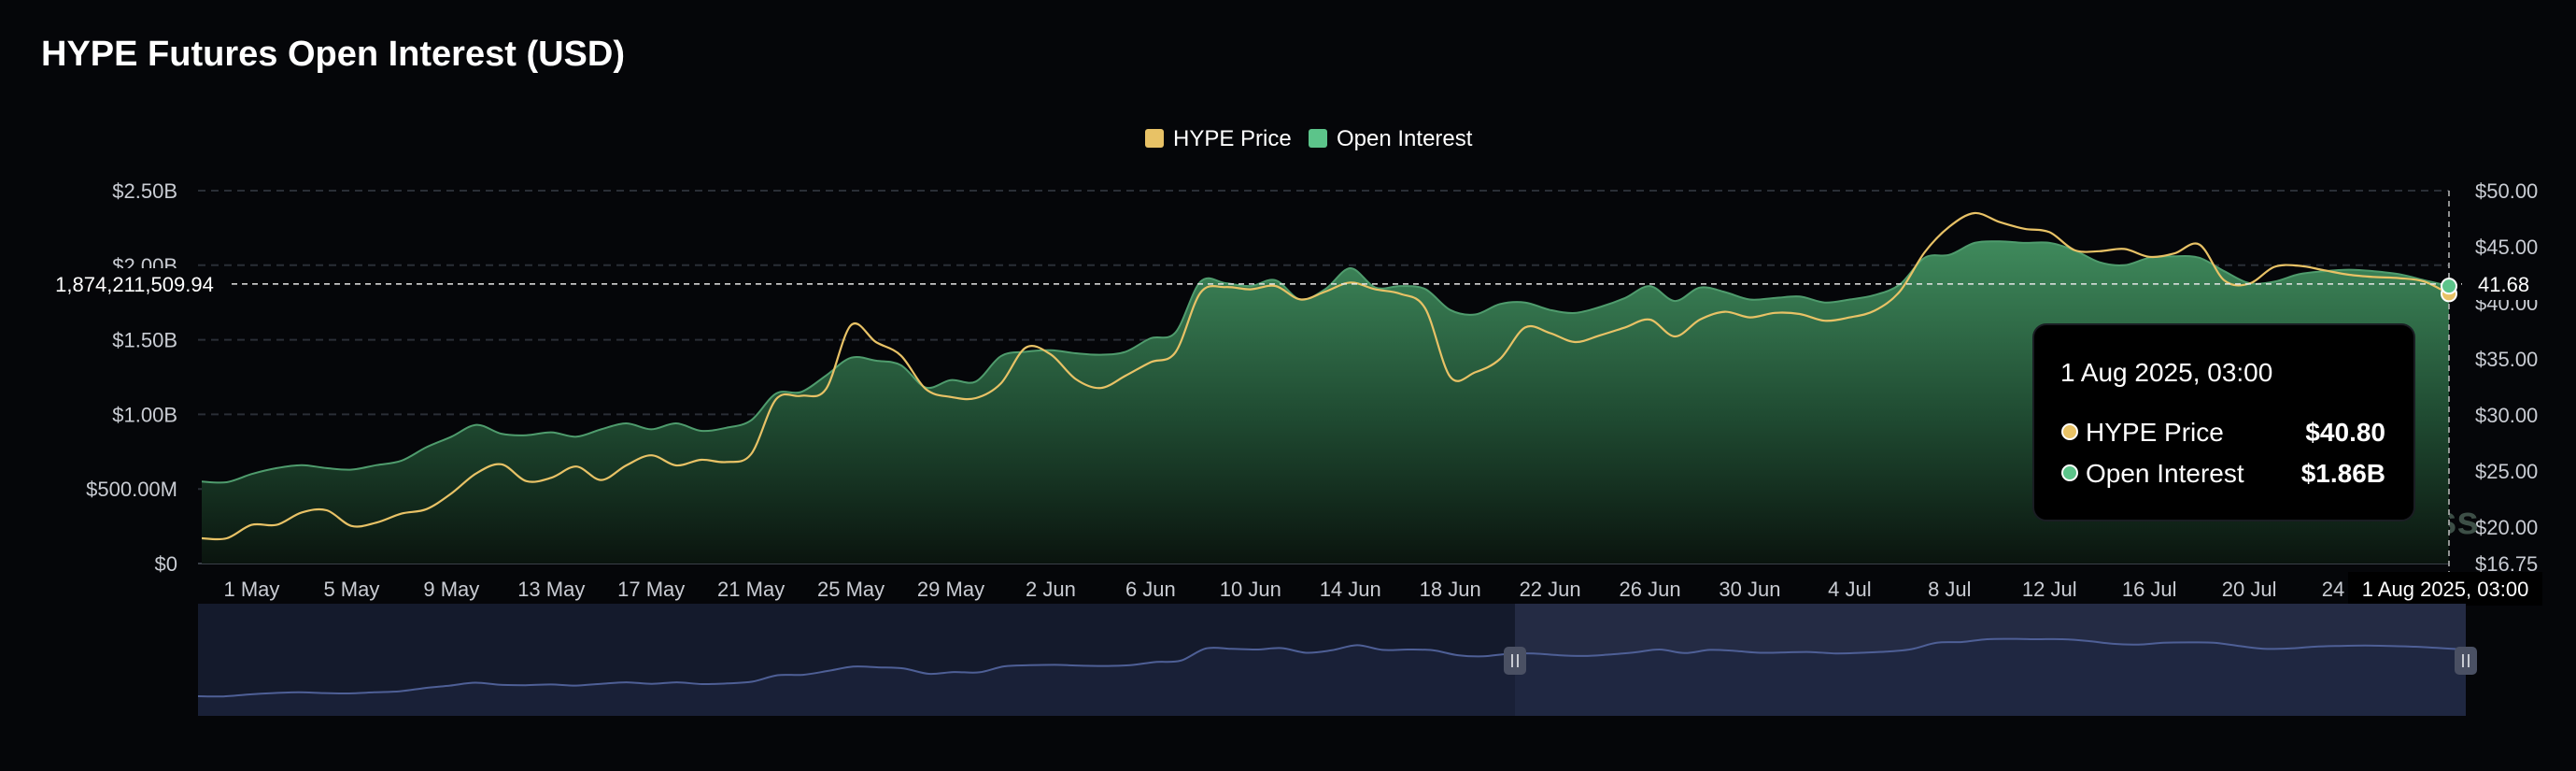  What do you see at coordinates (144, 191) in the screenshot?
I see `left-tick-label: $2.50B` at bounding box center [144, 191].